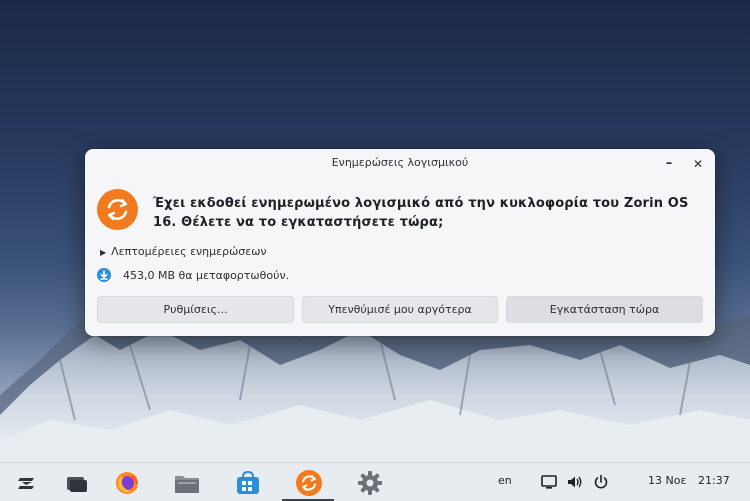 The image size is (750, 501). I want to click on store-bag-icon, so click(248, 482).